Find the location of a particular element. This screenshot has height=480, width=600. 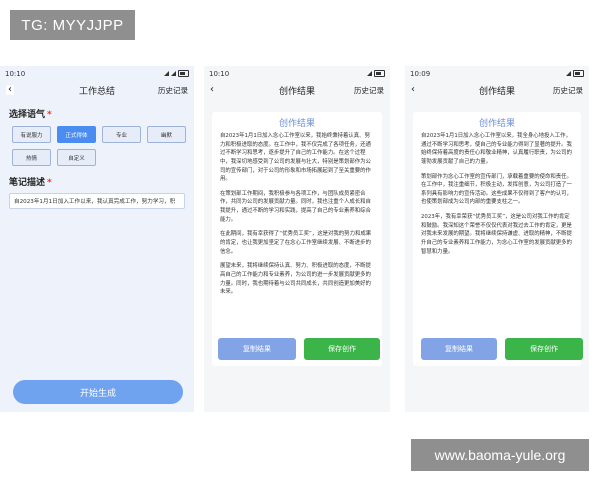

status-time: 10:09 is located at coordinates (420, 73).